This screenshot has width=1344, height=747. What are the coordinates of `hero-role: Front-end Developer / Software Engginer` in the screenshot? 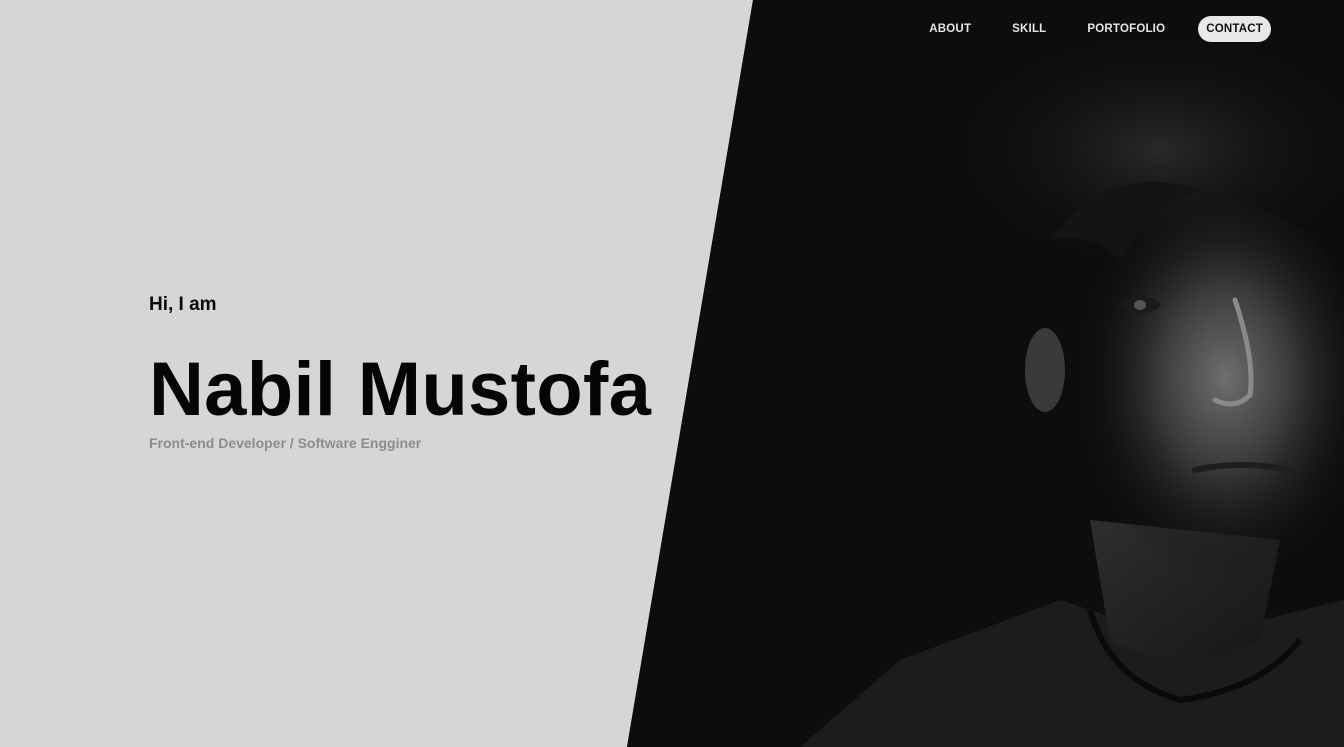 It's located at (285, 443).